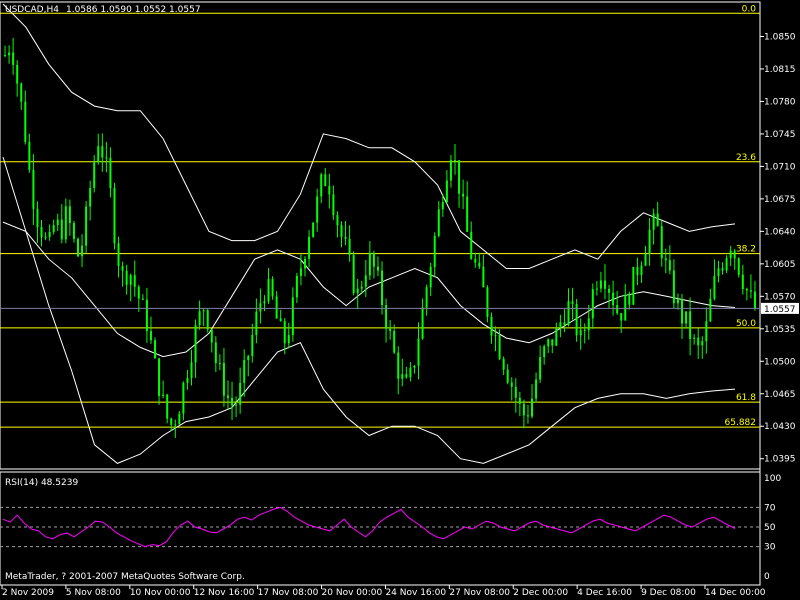  I want to click on fib-label: 65.882, so click(741, 423).